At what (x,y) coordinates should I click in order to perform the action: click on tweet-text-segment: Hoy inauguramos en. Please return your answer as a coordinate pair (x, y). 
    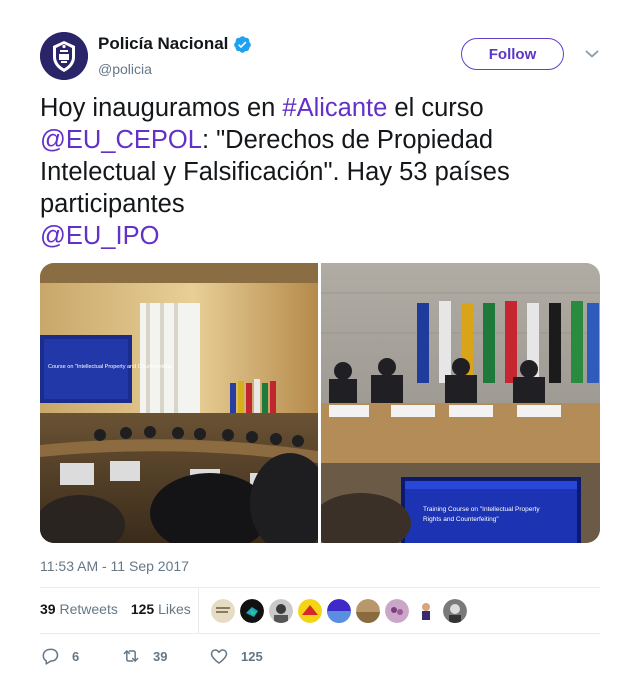
    Looking at the image, I should click on (161, 108).